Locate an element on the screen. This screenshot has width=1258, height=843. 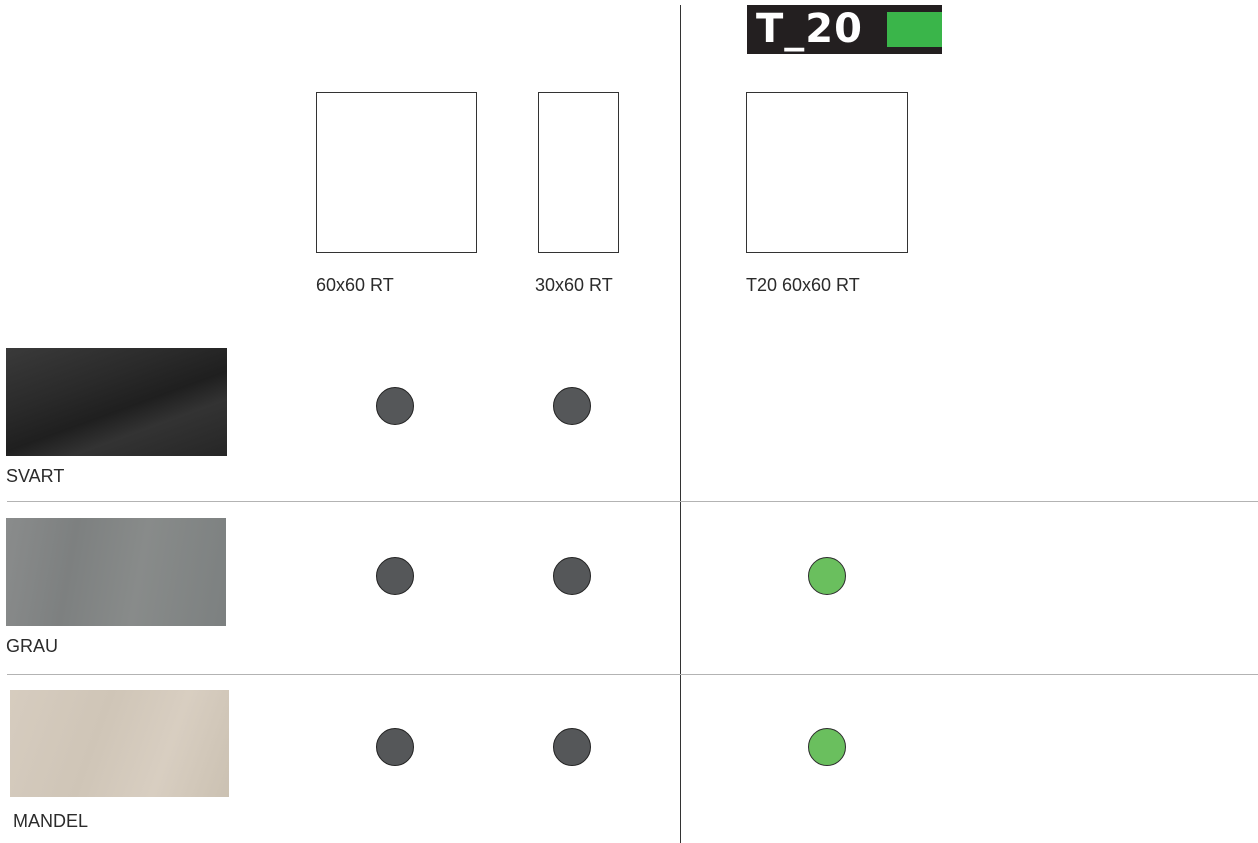
format-label-30x60: 30x60 RT is located at coordinates (574, 285).